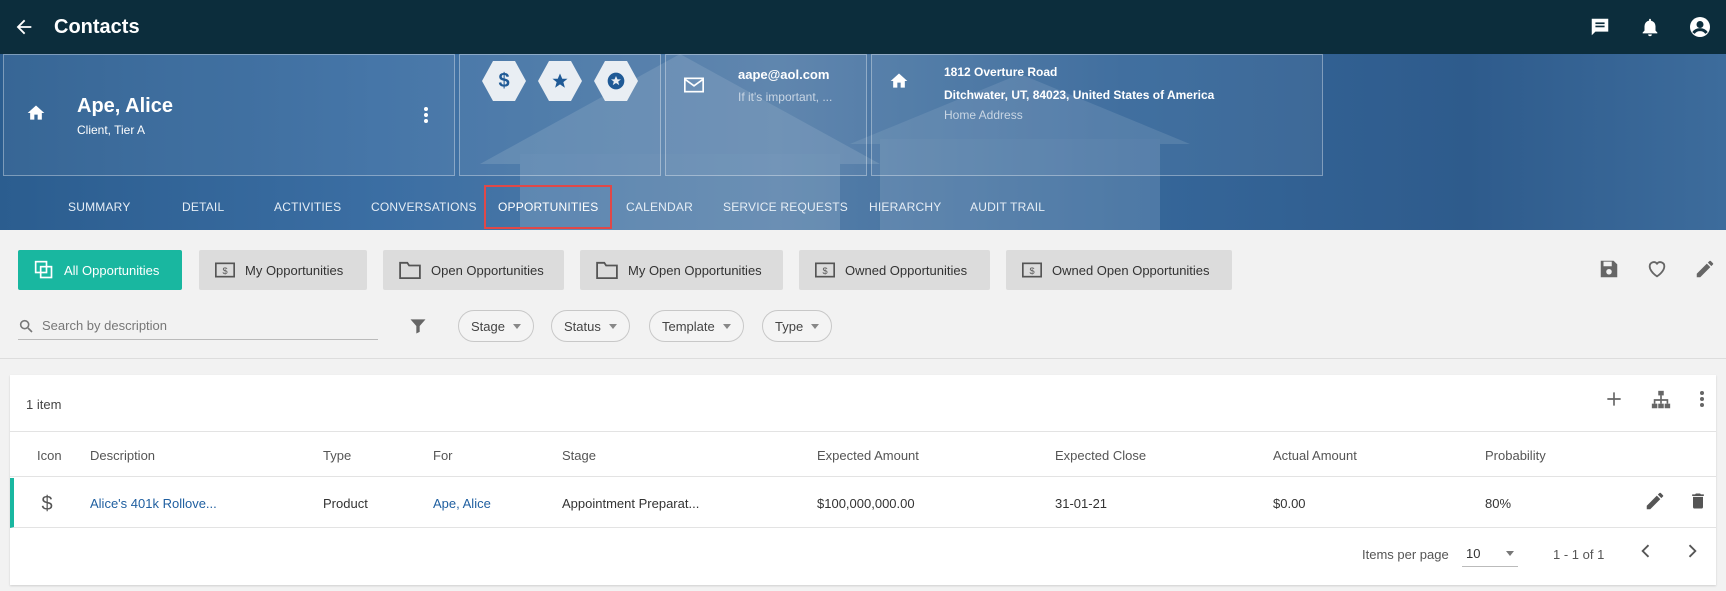 Image resolution: width=1726 pixels, height=591 pixels. Describe the element at coordinates (424, 207) in the screenshot. I see `tab-conversations: CONVERSATIONS` at that location.